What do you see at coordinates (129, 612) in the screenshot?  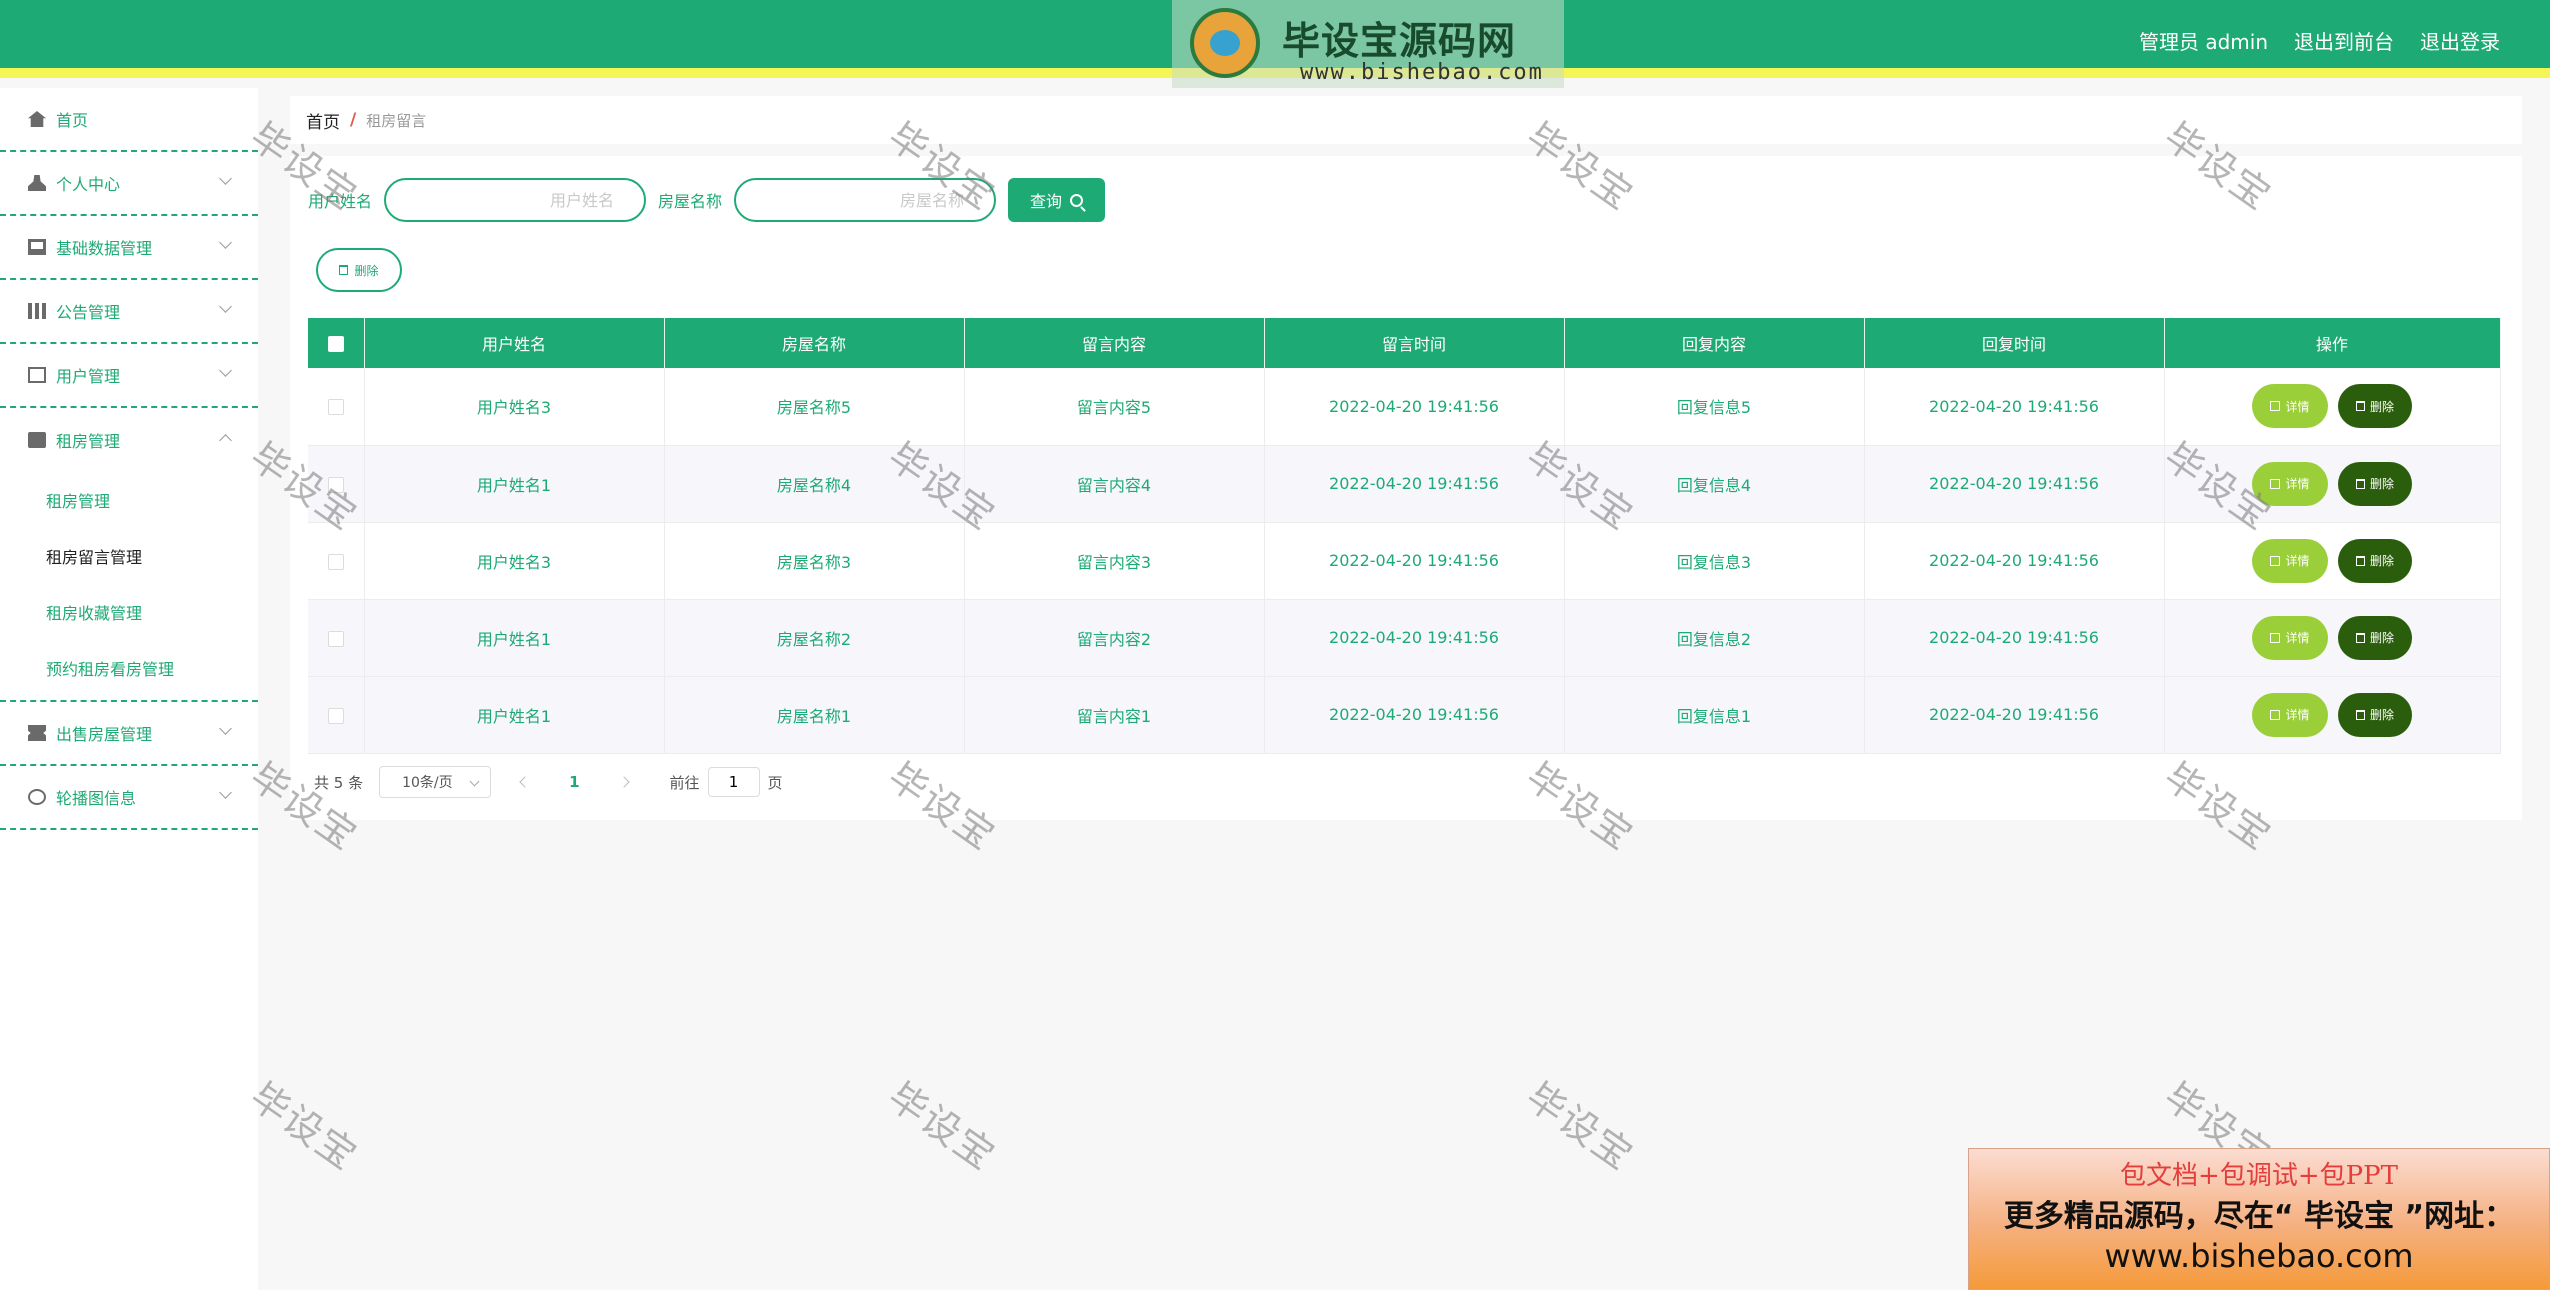 I see `submenu-rental-favorite: 租房收藏管理` at bounding box center [129, 612].